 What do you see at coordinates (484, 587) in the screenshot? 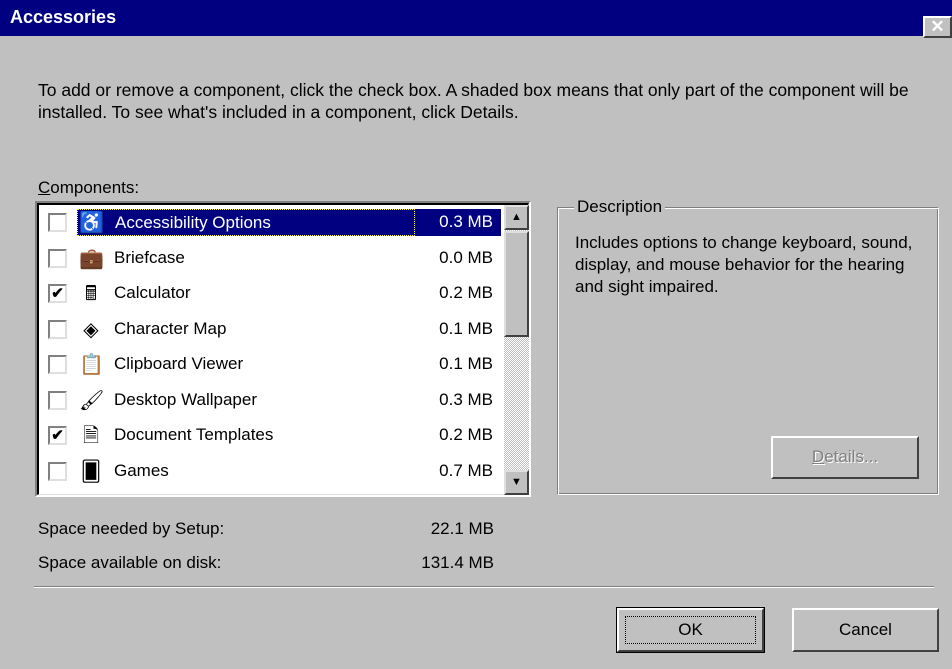
I see `separator` at bounding box center [484, 587].